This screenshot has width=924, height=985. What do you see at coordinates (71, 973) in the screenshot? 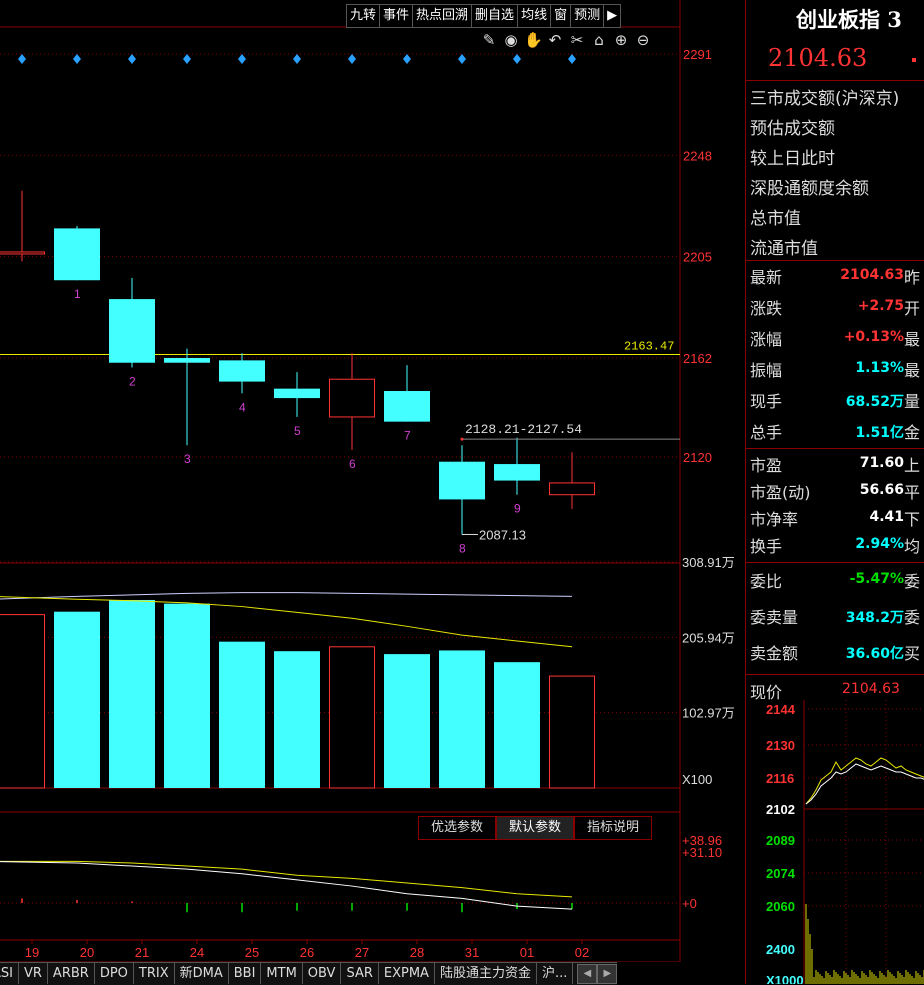
I see `tab-arbr: ARBR` at bounding box center [71, 973].